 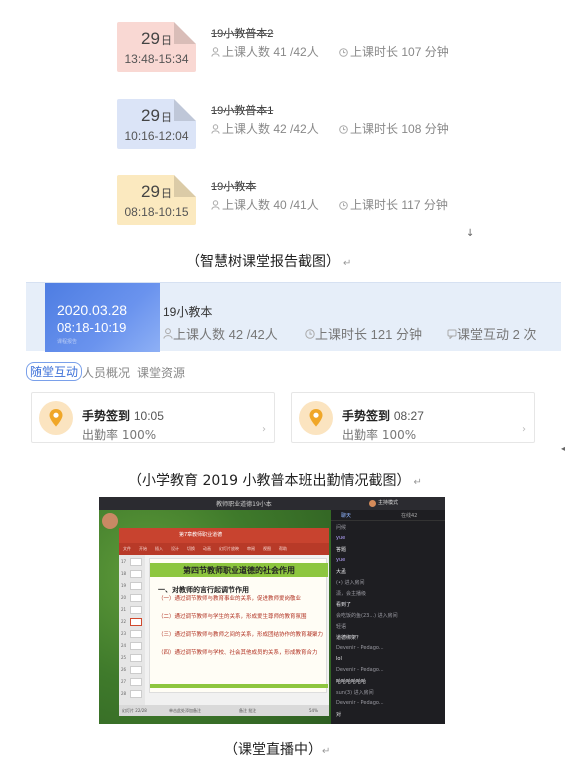 What do you see at coordinates (316, 418) in the screenshot?
I see `location-pin-icon` at bounding box center [316, 418].